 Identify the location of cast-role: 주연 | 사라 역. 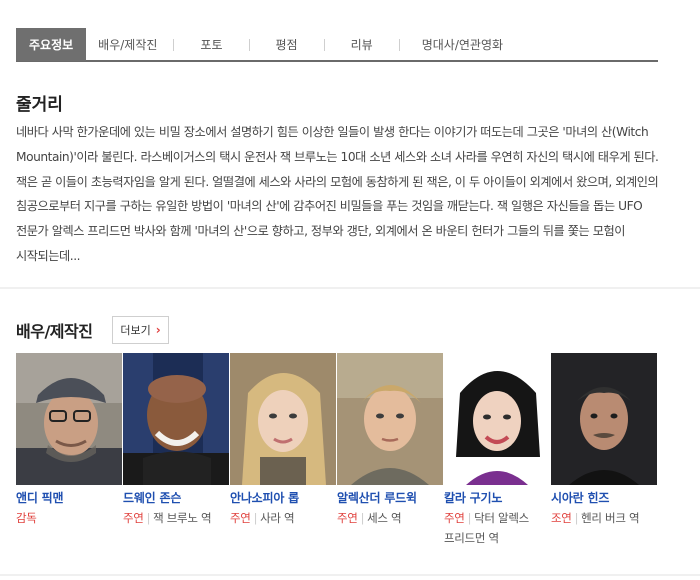
(280, 518).